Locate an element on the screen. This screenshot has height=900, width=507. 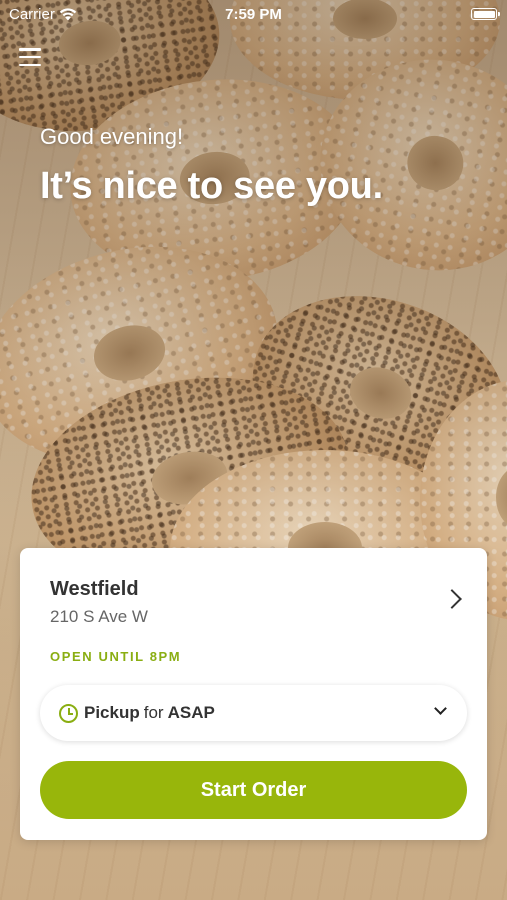
battery-icon is located at coordinates (485, 14).